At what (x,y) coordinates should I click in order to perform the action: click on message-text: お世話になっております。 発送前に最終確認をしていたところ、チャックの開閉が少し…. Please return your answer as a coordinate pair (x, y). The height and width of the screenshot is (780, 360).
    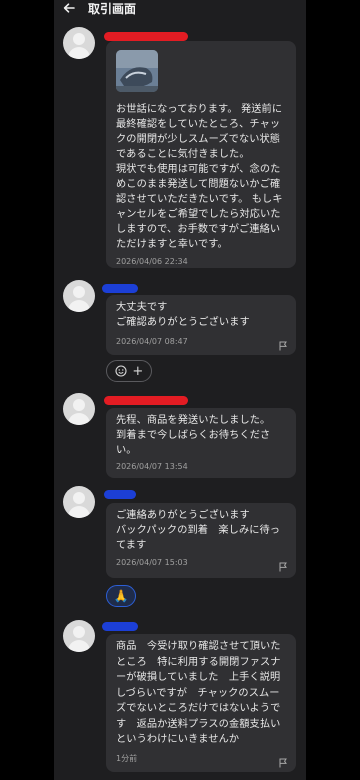
    Looking at the image, I should click on (199, 177).